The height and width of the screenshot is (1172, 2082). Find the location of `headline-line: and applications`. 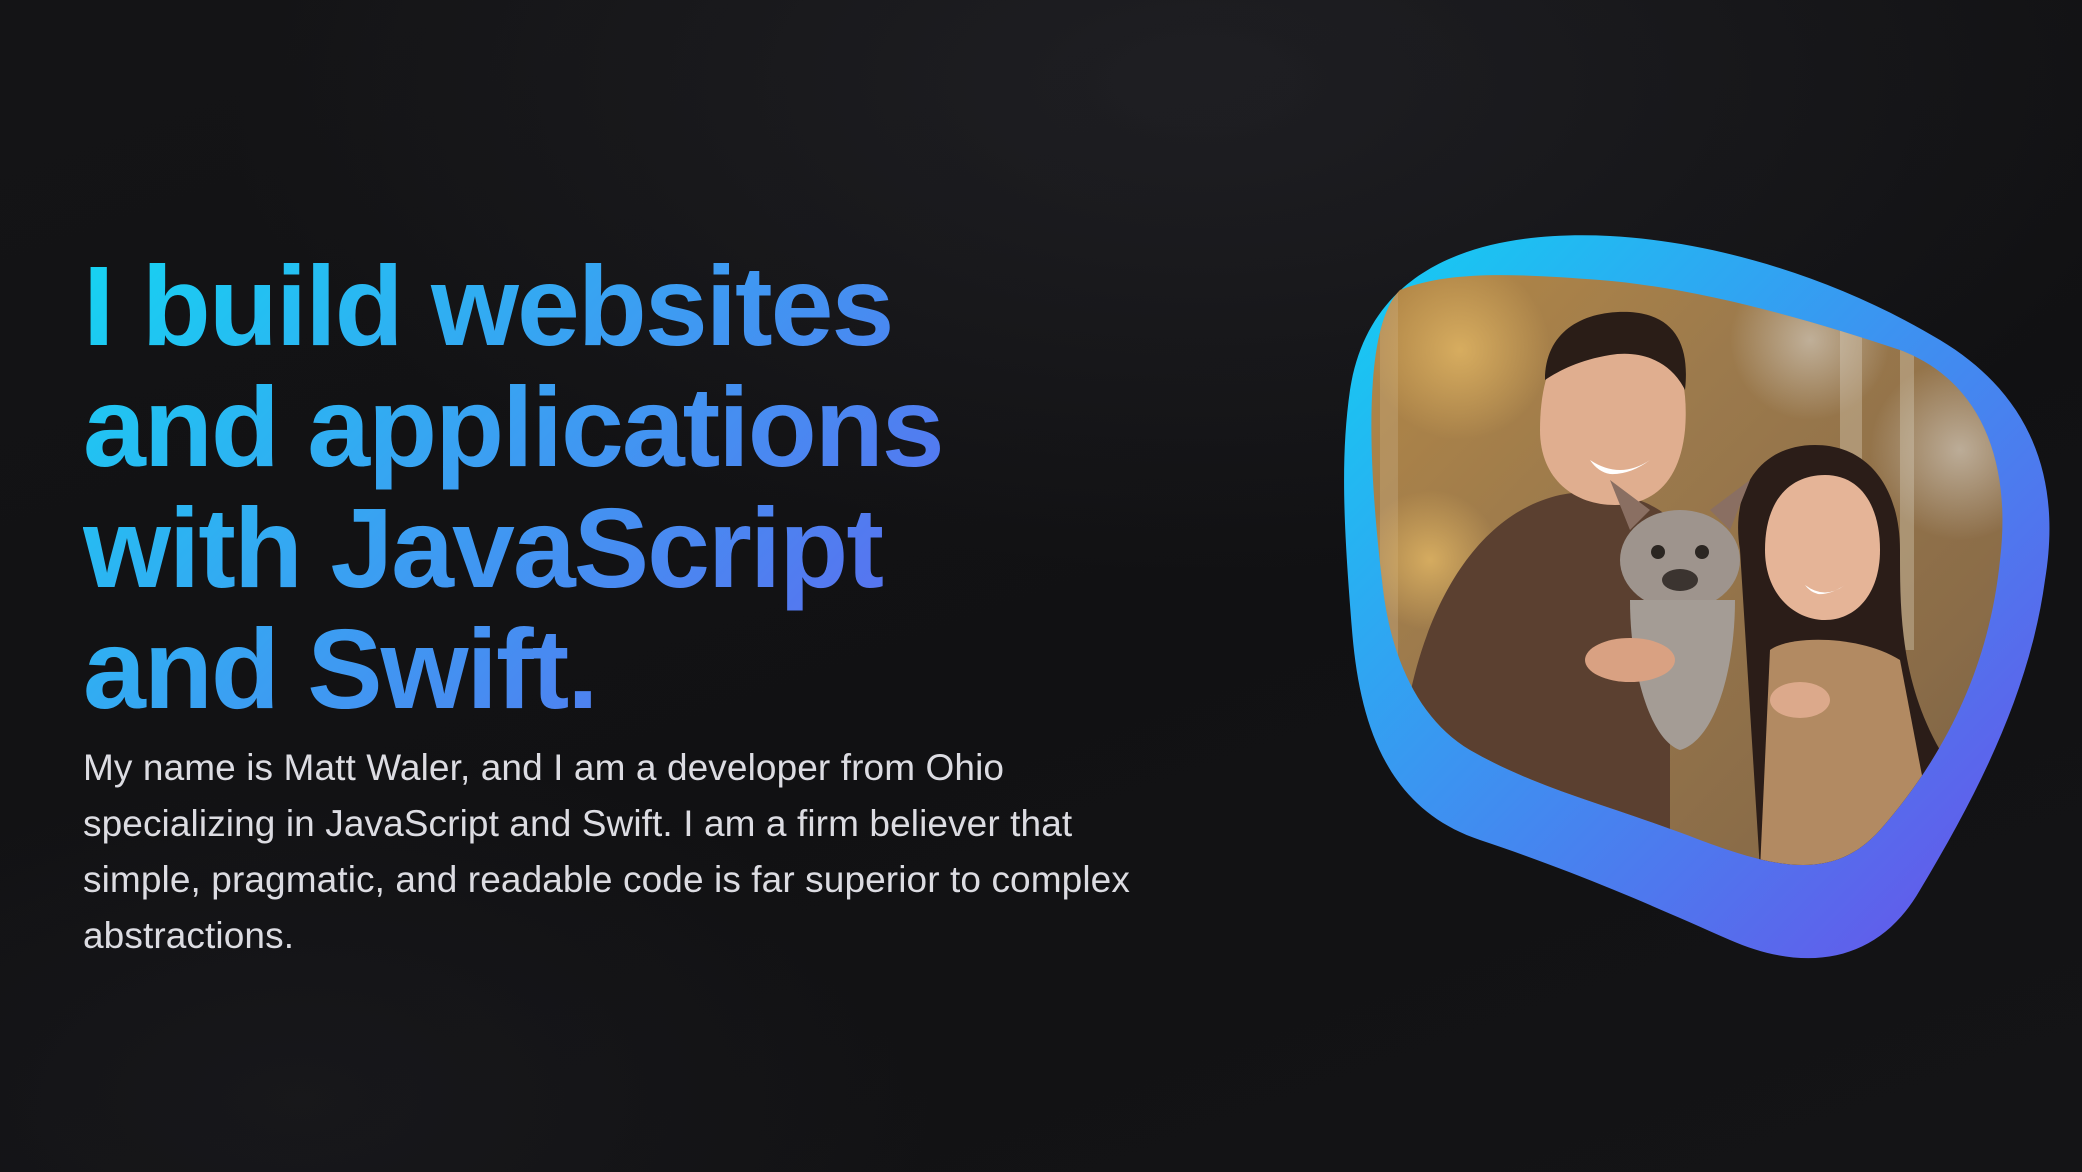

headline-line: and applications is located at coordinates (513, 427).